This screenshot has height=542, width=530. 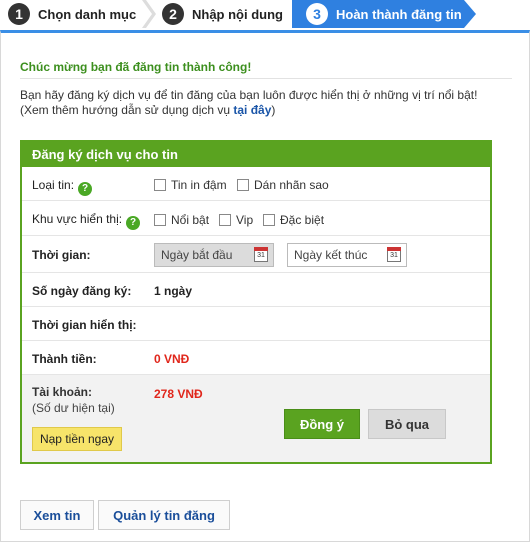 I want to click on form-title: Đăng ký dịch vụ cho tin, so click(x=256, y=154).